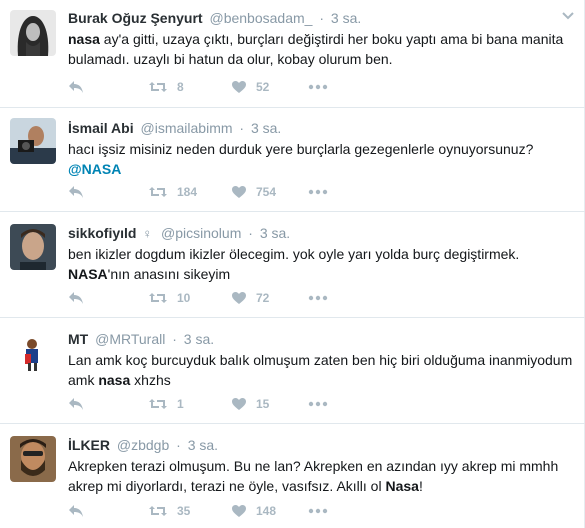 Image resolution: width=585 pixels, height=528 pixels. I want to click on retweet-button: 1, so click(166, 404).